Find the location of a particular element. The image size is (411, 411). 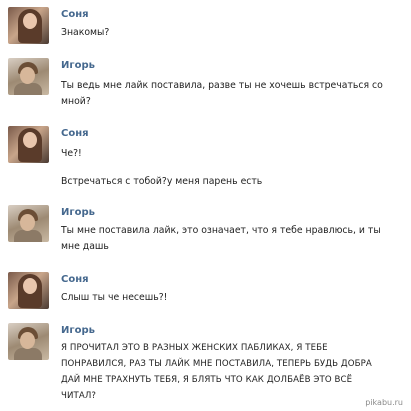

message-text: Встречаться с тобой?у меня парень есть is located at coordinates (162, 181).